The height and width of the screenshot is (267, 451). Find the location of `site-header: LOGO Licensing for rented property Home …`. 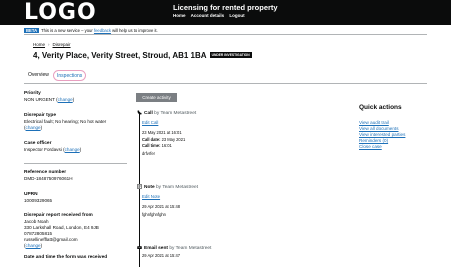

site-header: LOGO Licensing for rented property Home … is located at coordinates (225, 12).